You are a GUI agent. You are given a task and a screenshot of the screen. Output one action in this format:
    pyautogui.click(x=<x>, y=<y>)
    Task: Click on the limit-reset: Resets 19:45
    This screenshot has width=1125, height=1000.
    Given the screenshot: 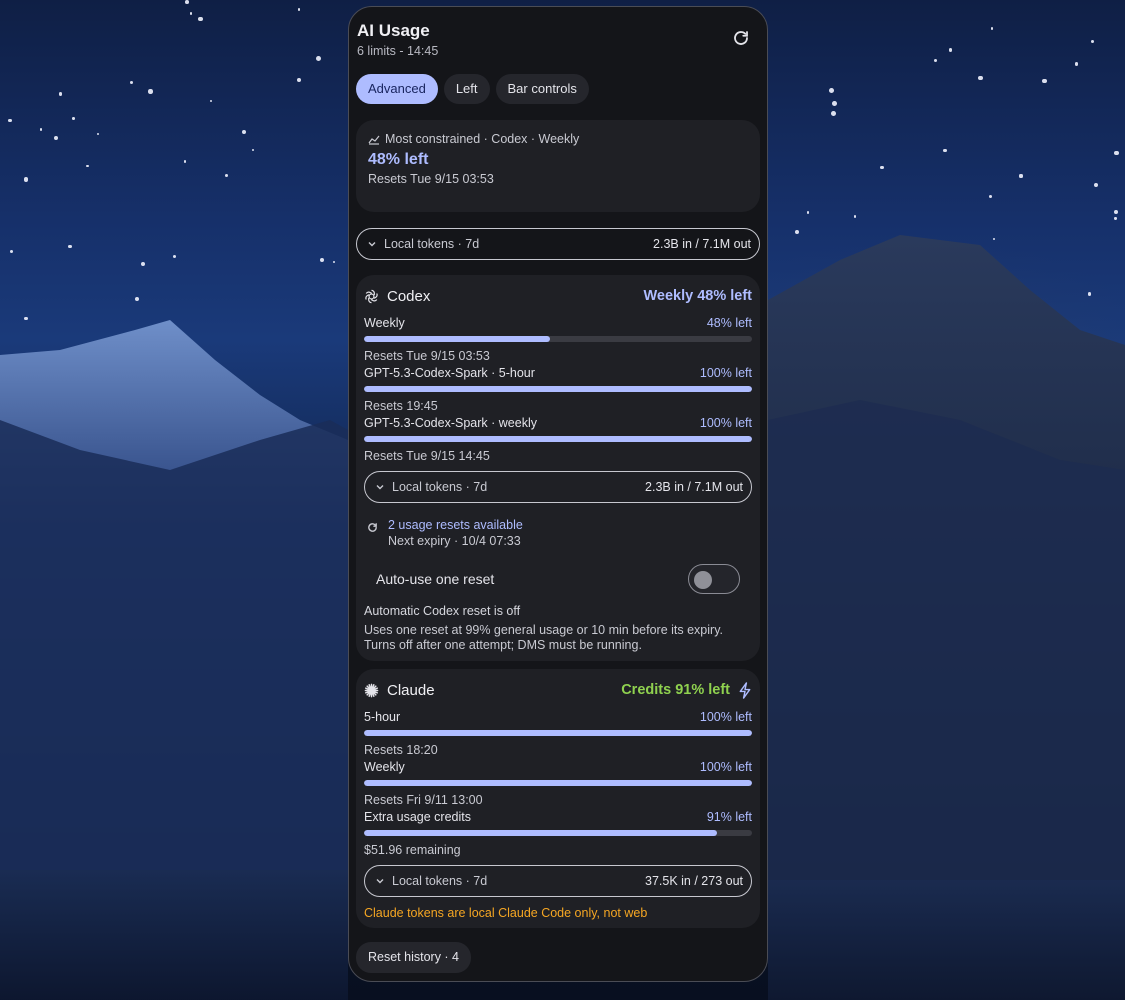 What is the action you would take?
    pyautogui.click(x=401, y=406)
    